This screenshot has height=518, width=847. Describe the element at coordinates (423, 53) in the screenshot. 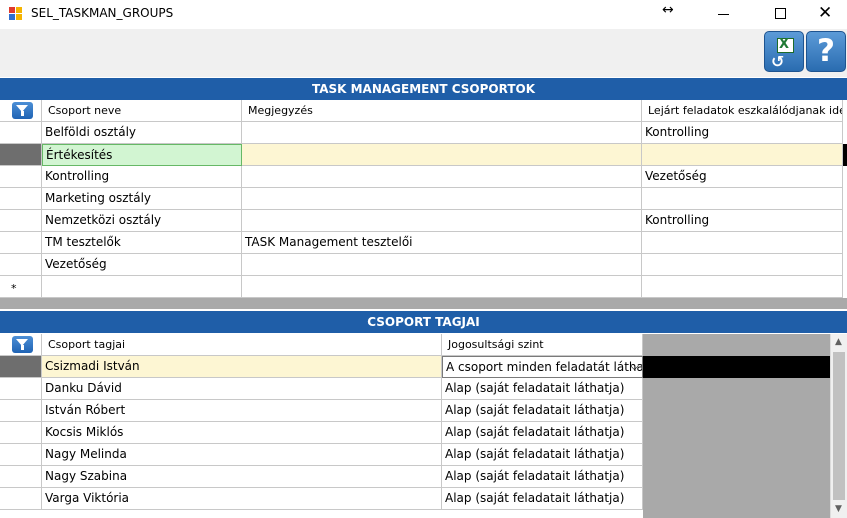

I see `toolbar` at that location.